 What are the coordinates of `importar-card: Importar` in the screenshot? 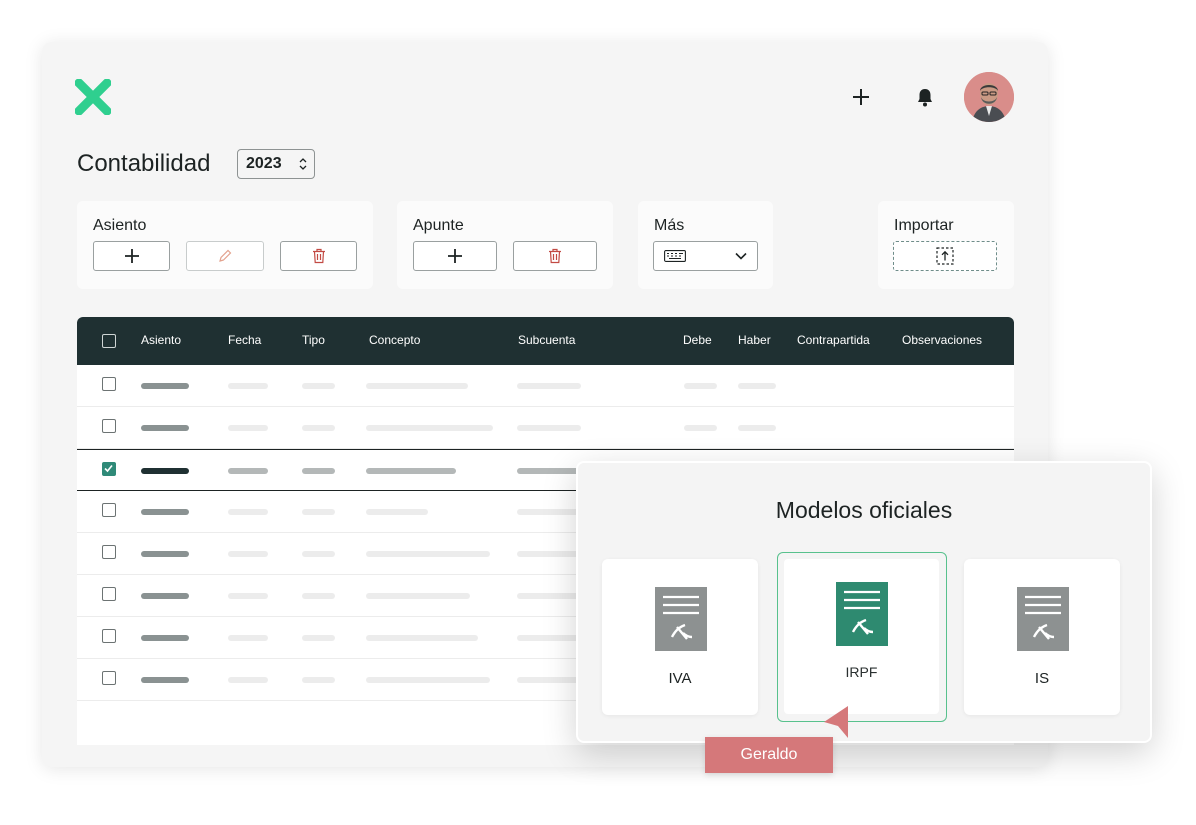 It's located at (946, 245).